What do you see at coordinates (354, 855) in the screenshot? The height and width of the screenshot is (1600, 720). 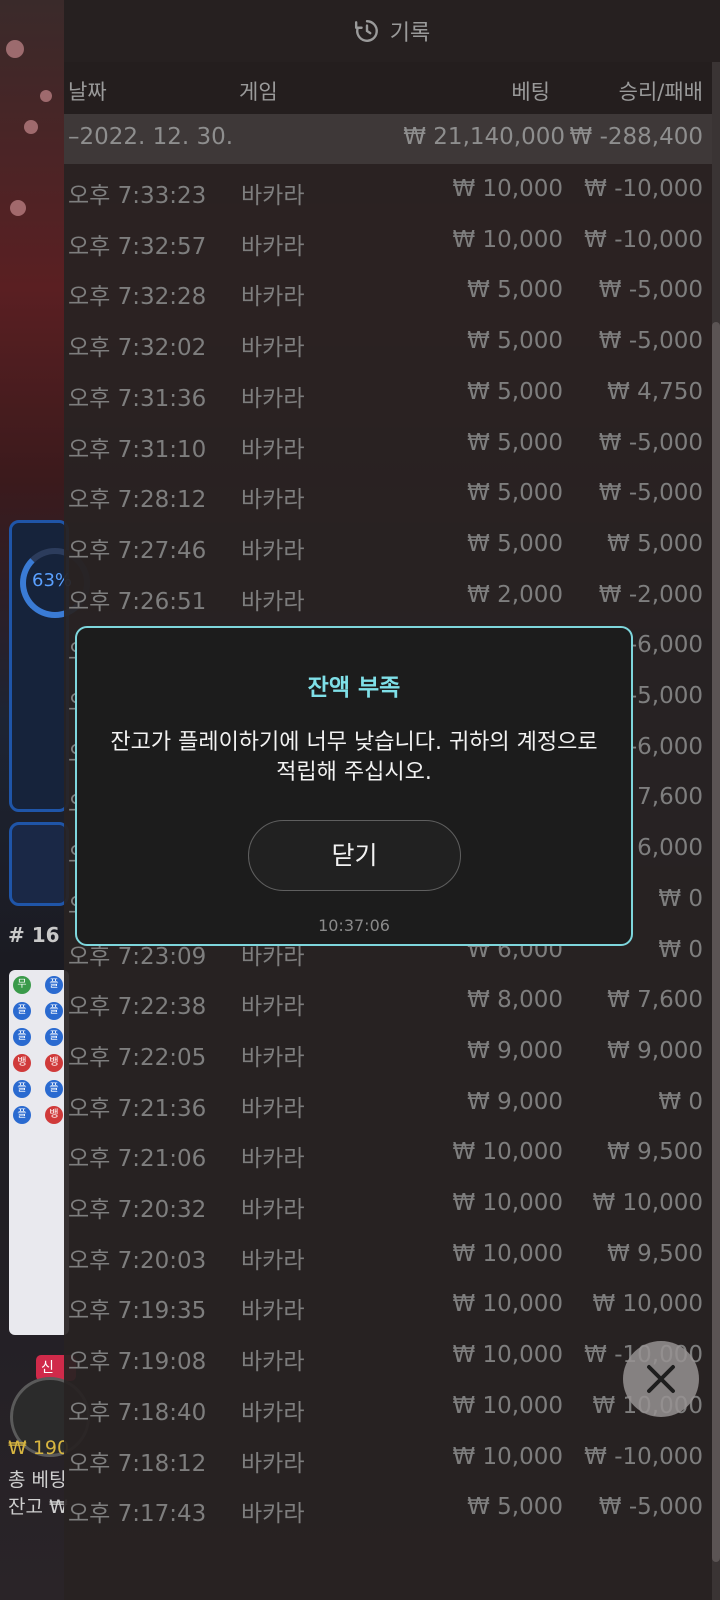 I see `dialog-close-button: 닫기` at bounding box center [354, 855].